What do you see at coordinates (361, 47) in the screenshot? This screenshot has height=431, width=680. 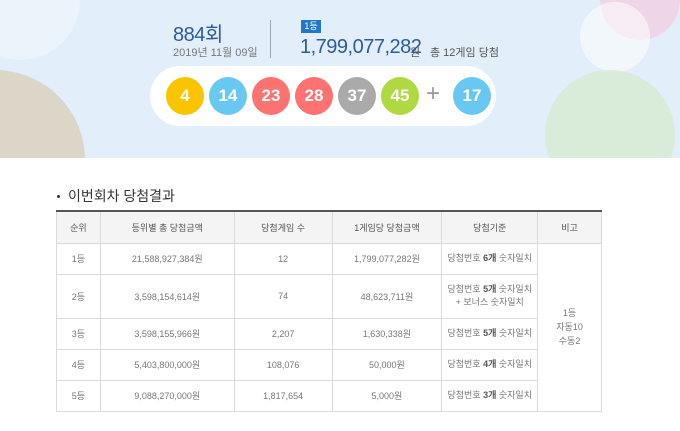 I see `first-prize-amount: 1,799,077,282` at bounding box center [361, 47].